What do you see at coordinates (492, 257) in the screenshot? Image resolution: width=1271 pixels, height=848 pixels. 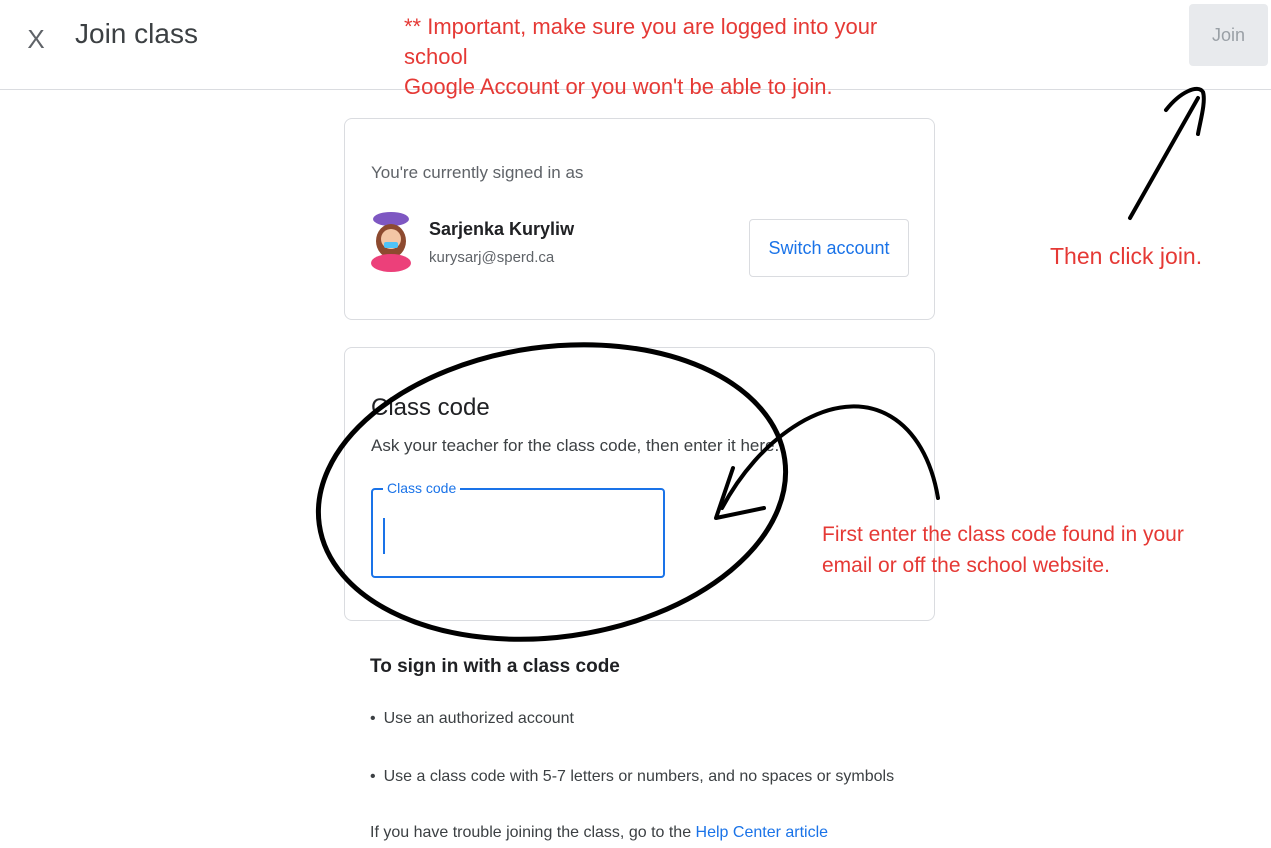 I see `user-email: kurysarj@sperd.ca` at bounding box center [492, 257].